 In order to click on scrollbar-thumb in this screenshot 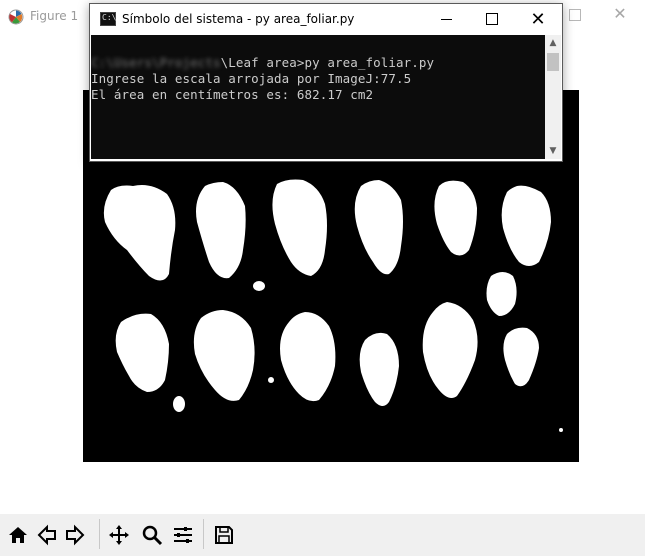, I will do `click(553, 62)`.